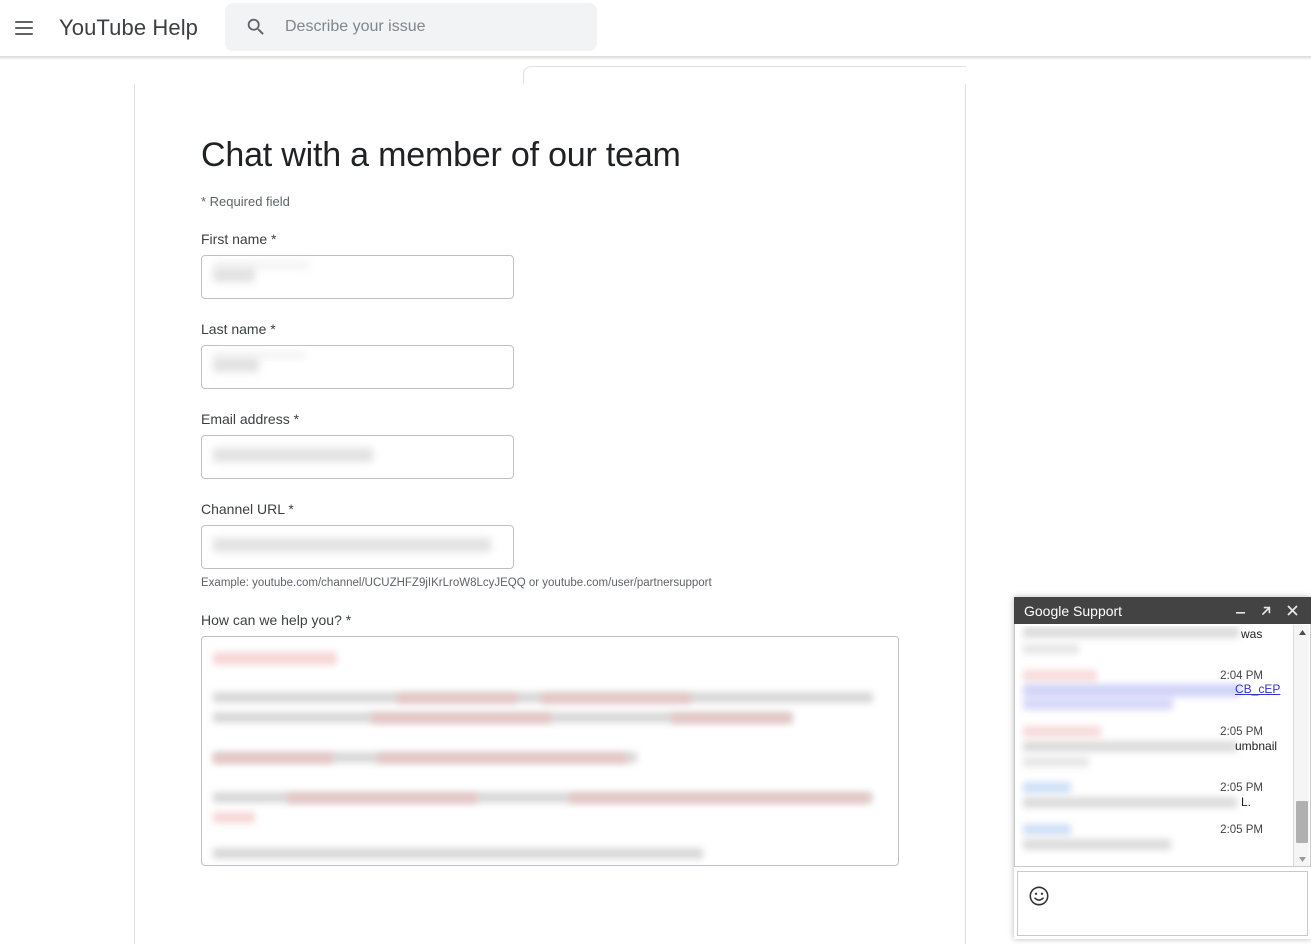  What do you see at coordinates (238, 329) in the screenshot?
I see `field-label-last-name: Last name *` at bounding box center [238, 329].